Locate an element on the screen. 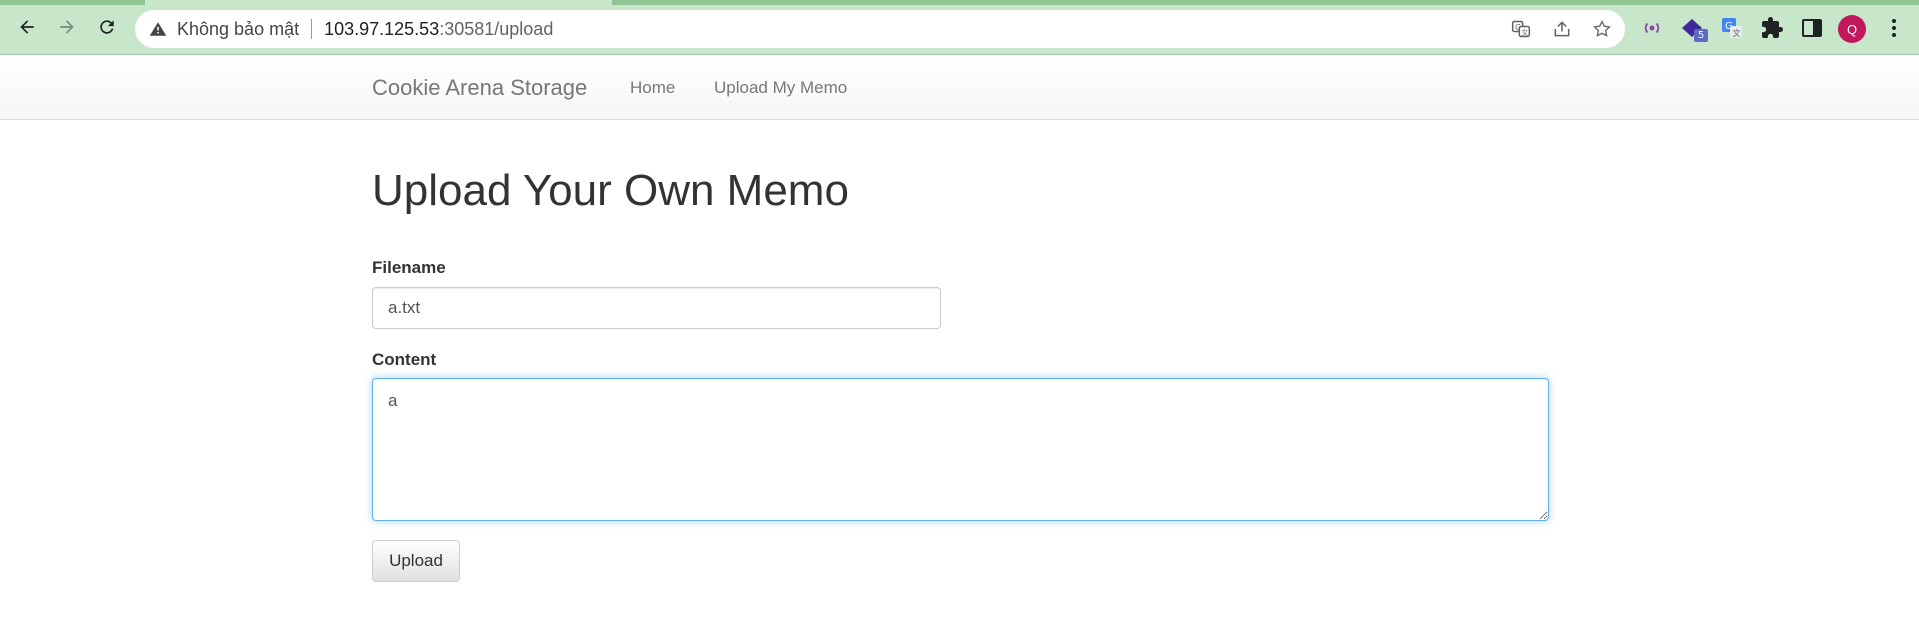  url-path: :30581/upload is located at coordinates (496, 28).